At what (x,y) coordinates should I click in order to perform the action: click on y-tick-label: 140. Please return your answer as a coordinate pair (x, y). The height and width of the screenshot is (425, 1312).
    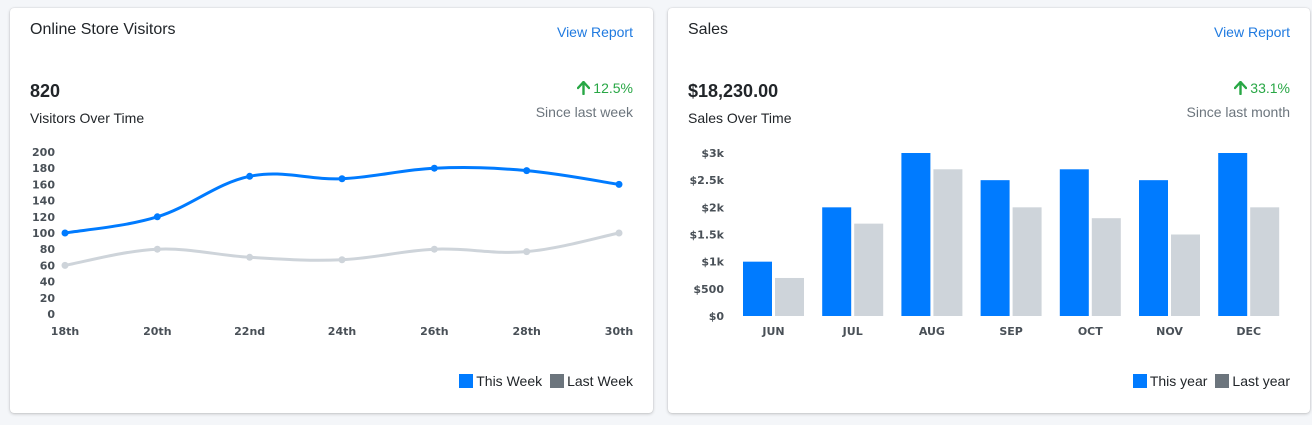
    Looking at the image, I should click on (43, 201).